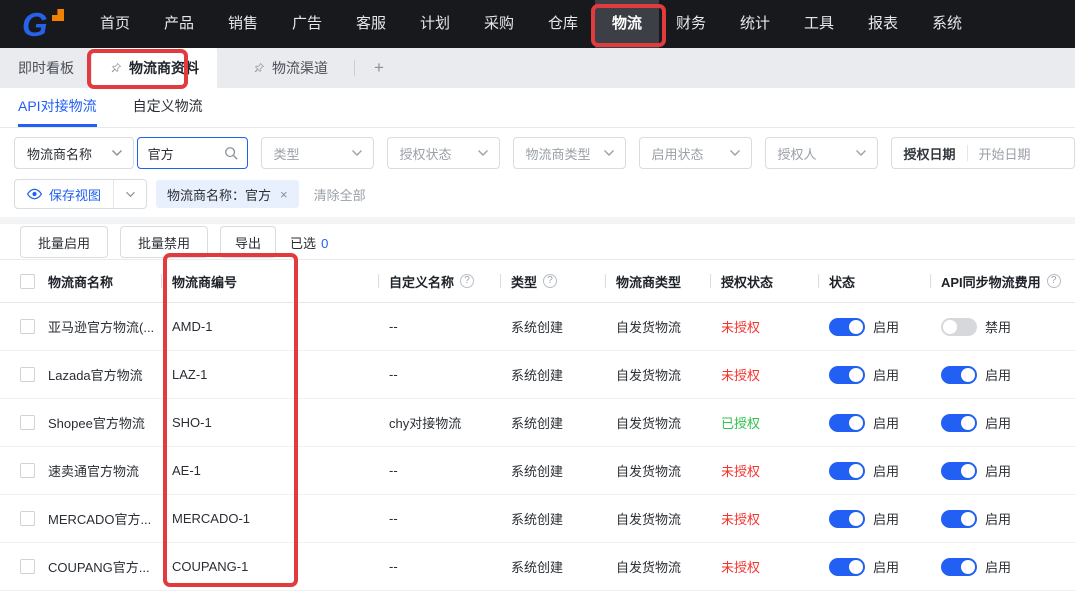 Image resolution: width=1075 pixels, height=596 pixels. I want to click on filter-select-auth-status: 授权状态, so click(443, 153).